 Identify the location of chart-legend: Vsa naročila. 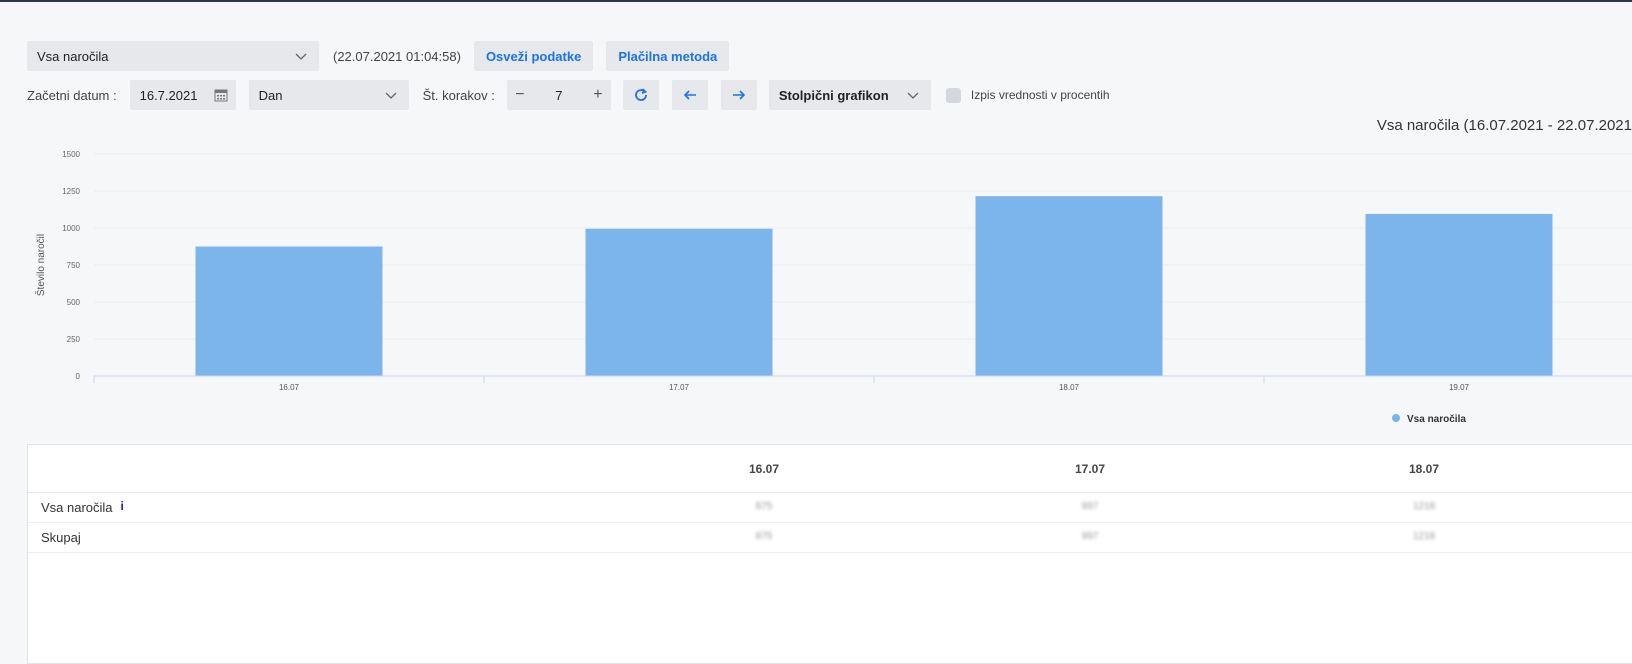
(1429, 419).